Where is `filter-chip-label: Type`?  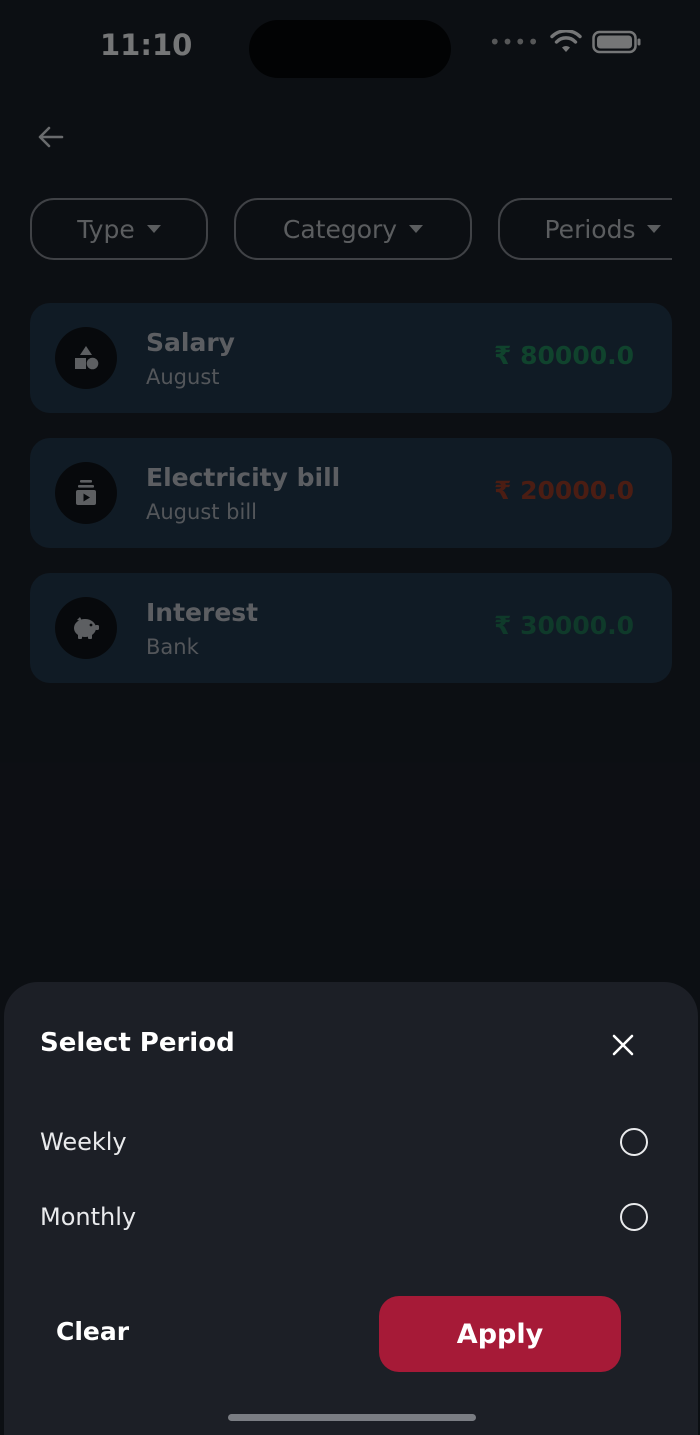 filter-chip-label: Type is located at coordinates (106, 229).